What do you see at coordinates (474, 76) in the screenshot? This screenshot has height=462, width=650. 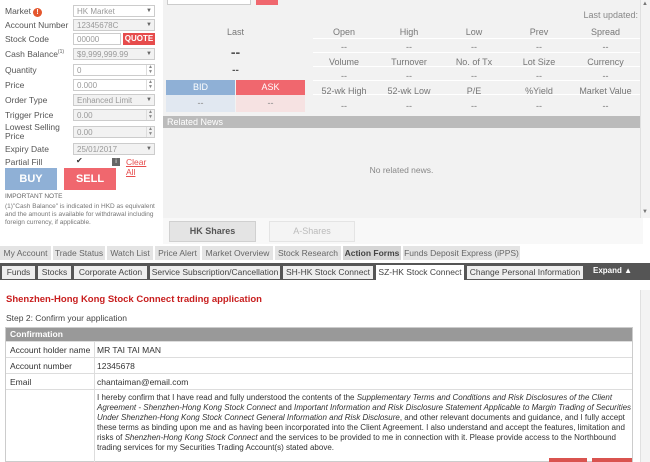 I see `no-of-tx-value: --` at bounding box center [474, 76].